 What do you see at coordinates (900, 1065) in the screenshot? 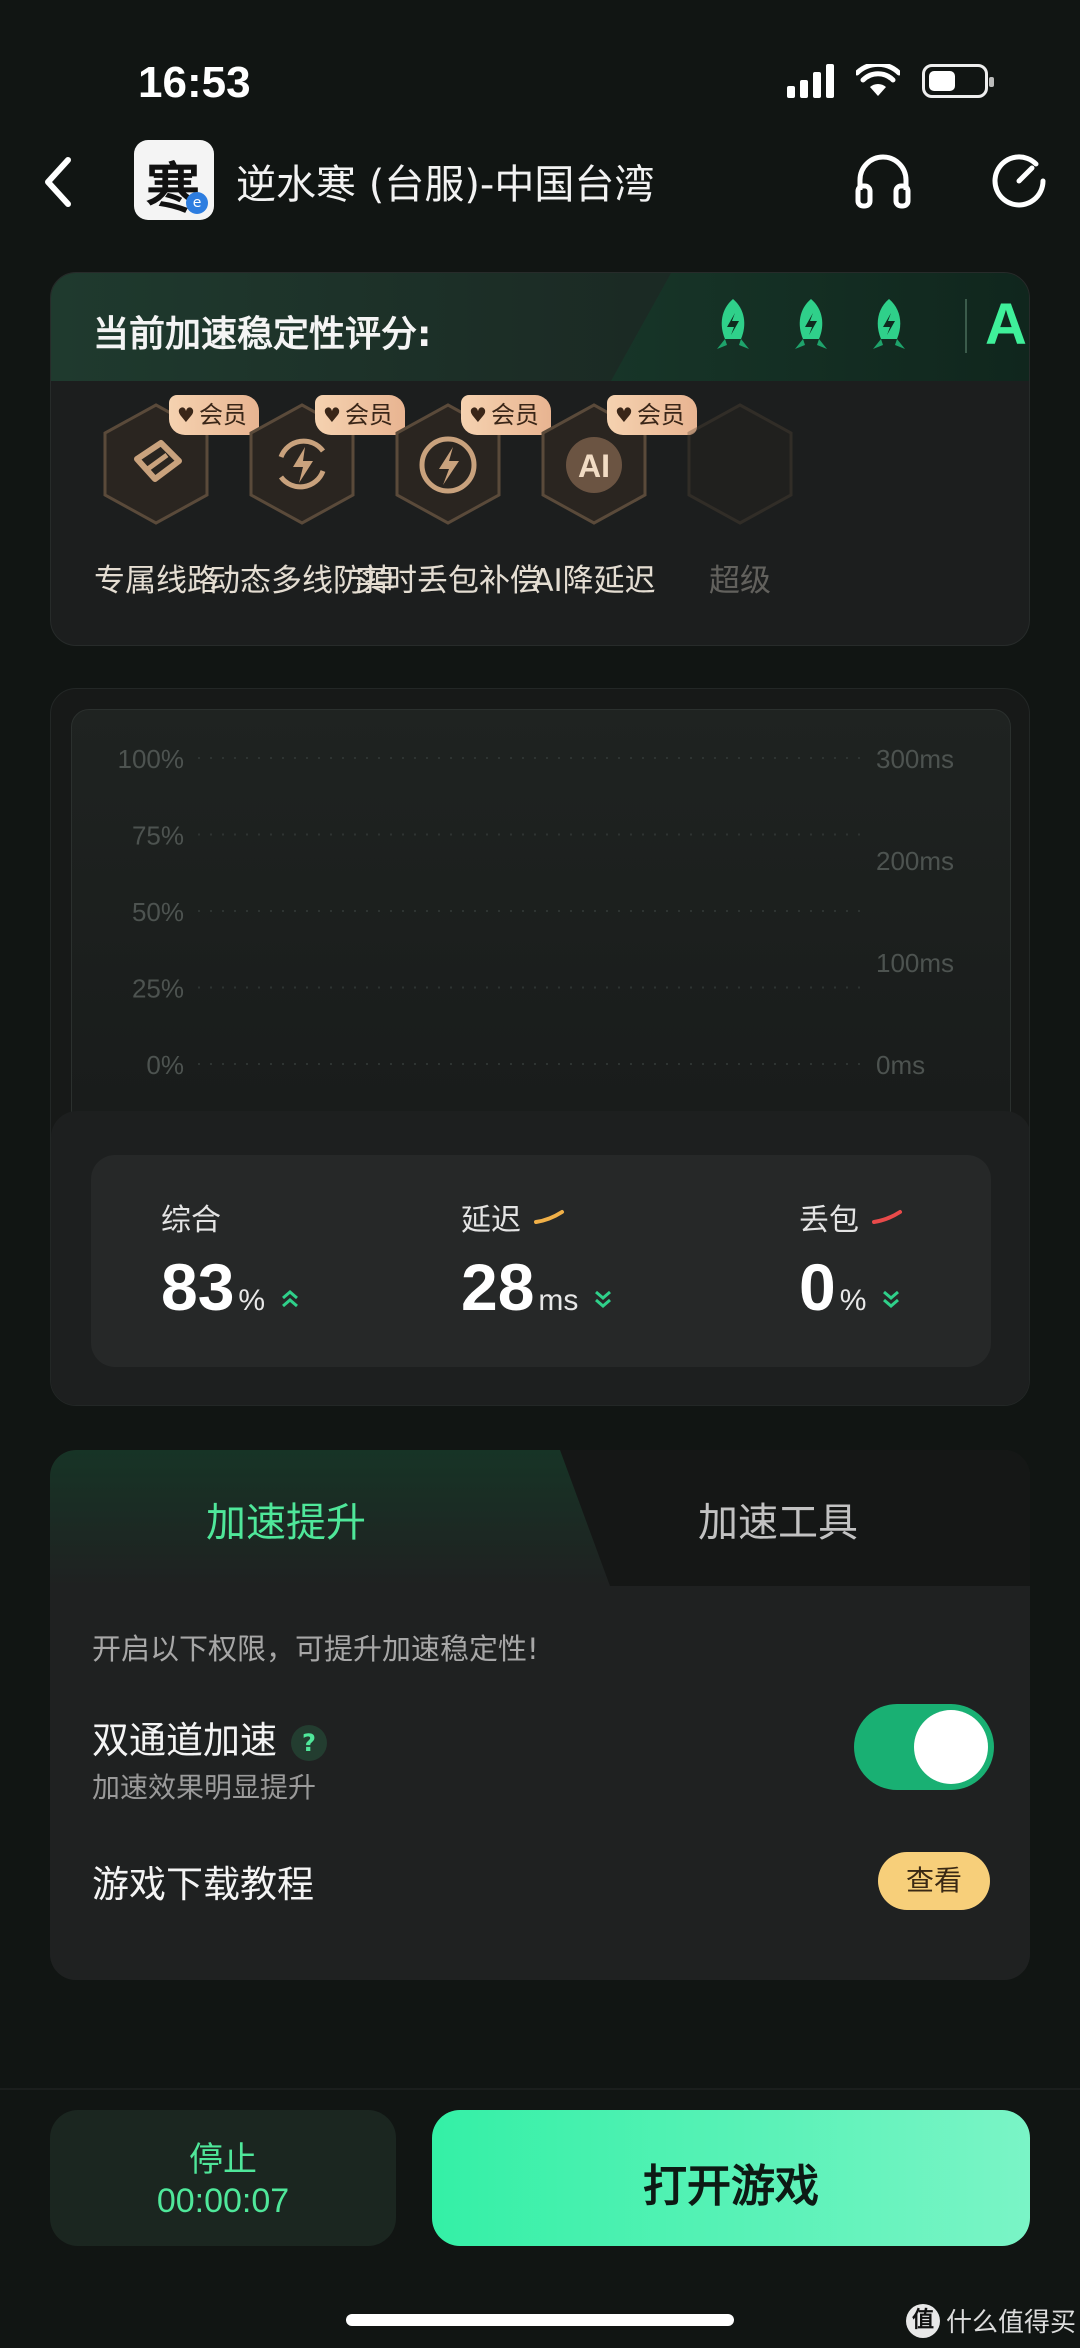
I see `y-right-tick-label: 0ms` at bounding box center [900, 1065].